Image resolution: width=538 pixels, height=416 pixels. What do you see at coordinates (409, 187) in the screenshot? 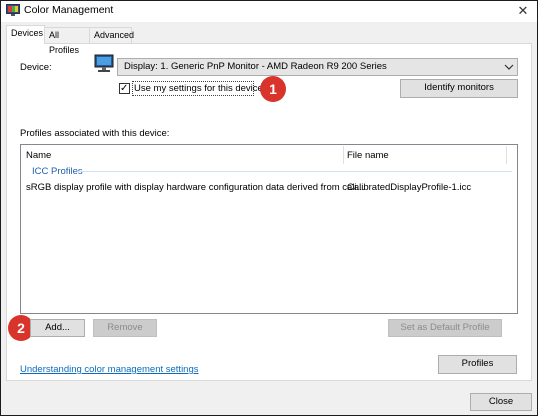
I see `profile-row-file: CalibratedDisplayProfile-1.icc` at bounding box center [409, 187].